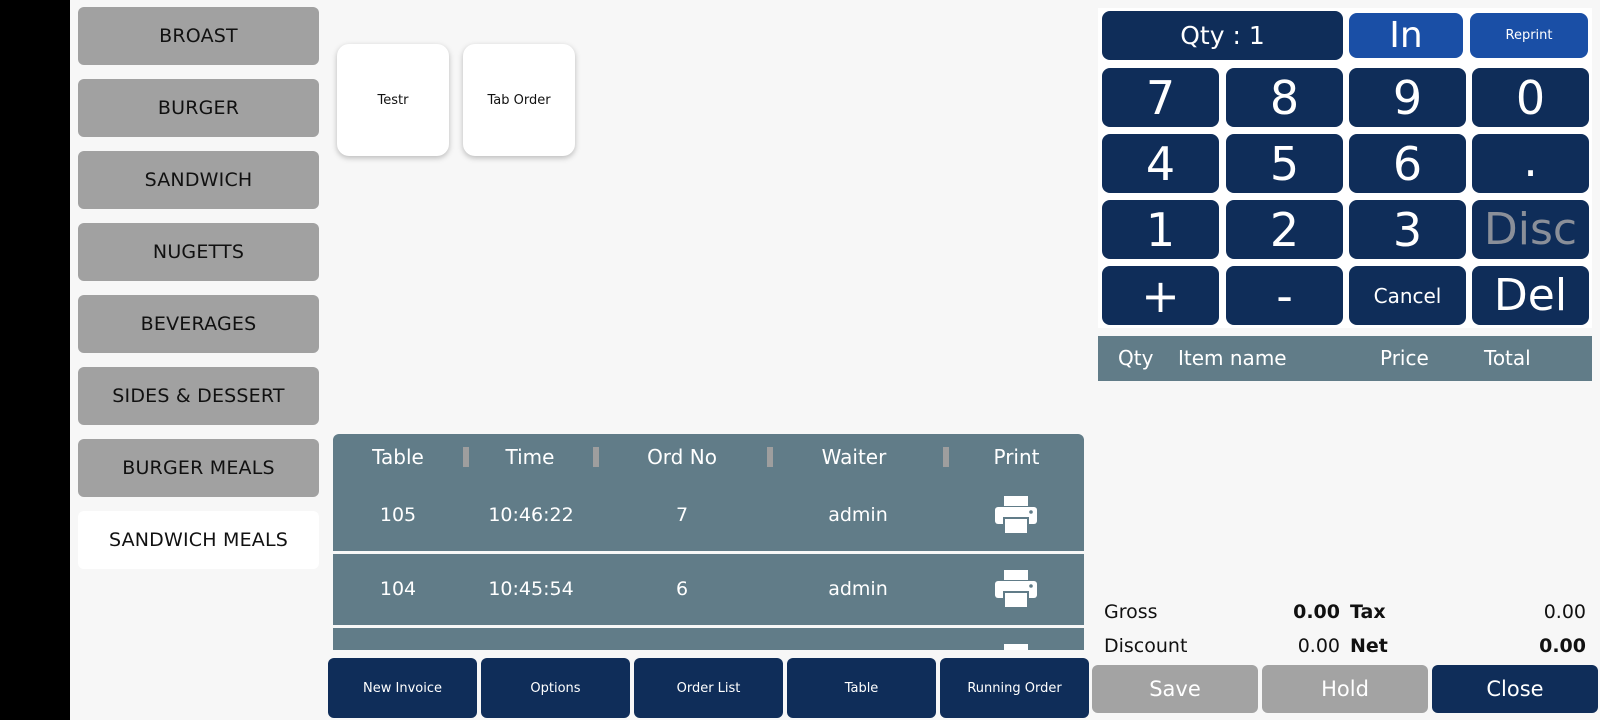  Describe the element at coordinates (1160, 97) in the screenshot. I see `key-7: 7` at that location.